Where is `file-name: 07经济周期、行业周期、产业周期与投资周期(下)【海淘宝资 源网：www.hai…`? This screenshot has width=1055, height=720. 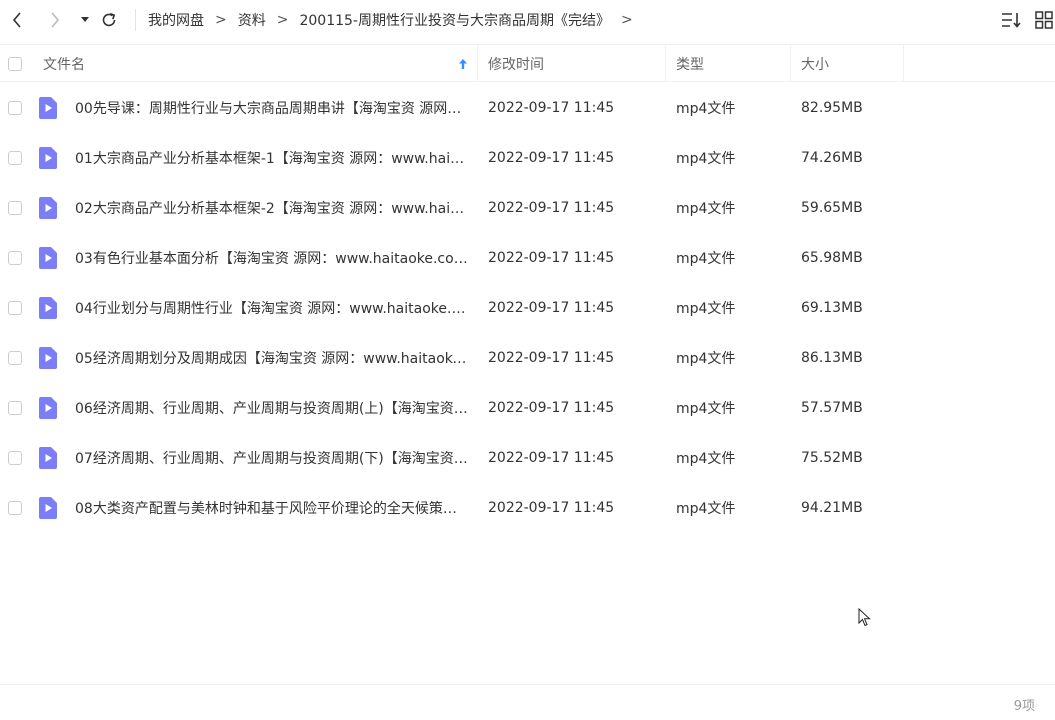
file-name: 07经济周期、行业周期、产业周期与投资周期(下)【海淘宝资 源网：www.hai… is located at coordinates (271, 458).